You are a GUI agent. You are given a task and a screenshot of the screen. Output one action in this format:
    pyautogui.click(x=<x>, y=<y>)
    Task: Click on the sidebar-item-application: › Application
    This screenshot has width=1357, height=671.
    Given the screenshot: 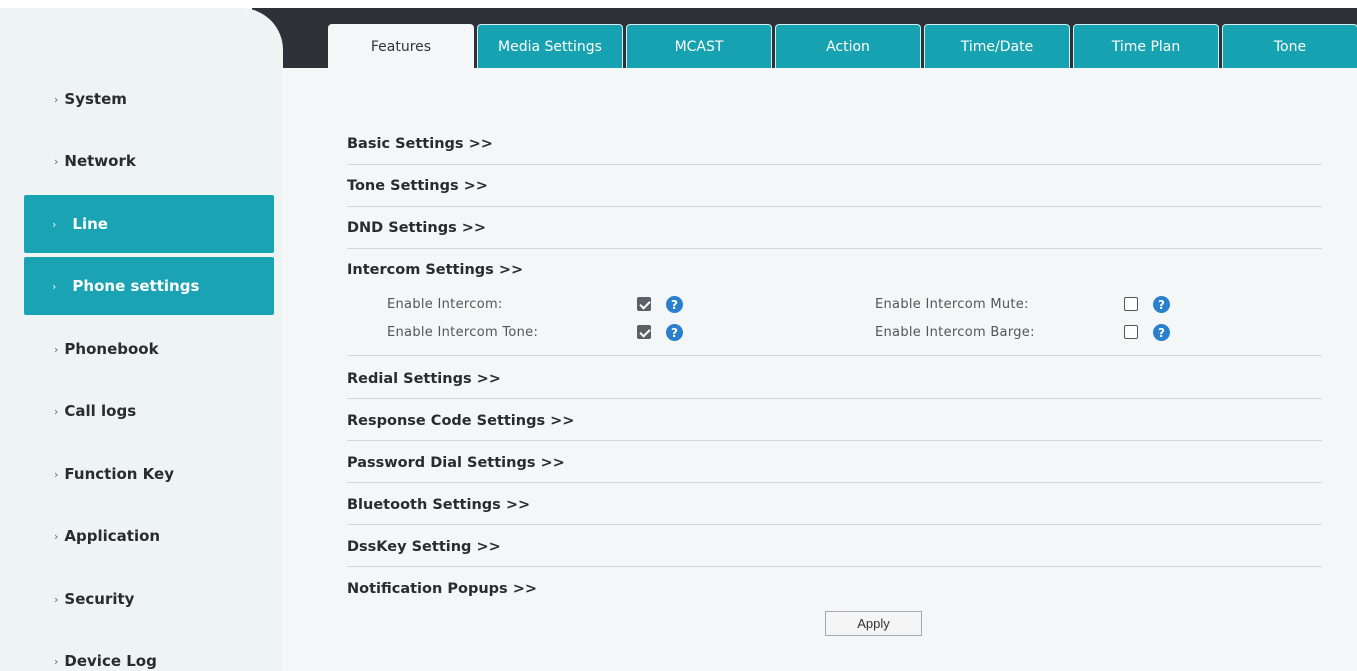 What is the action you would take?
    pyautogui.click(x=149, y=536)
    